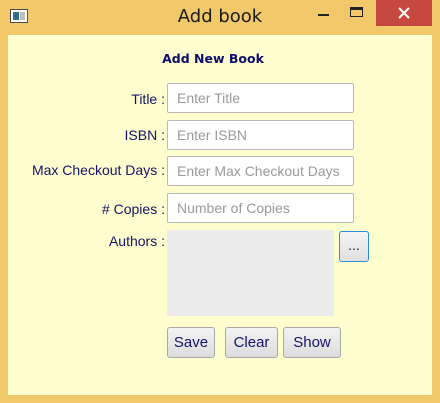 The width and height of the screenshot is (440, 403). What do you see at coordinates (133, 209) in the screenshot?
I see `copies-label: # Copies :` at bounding box center [133, 209].